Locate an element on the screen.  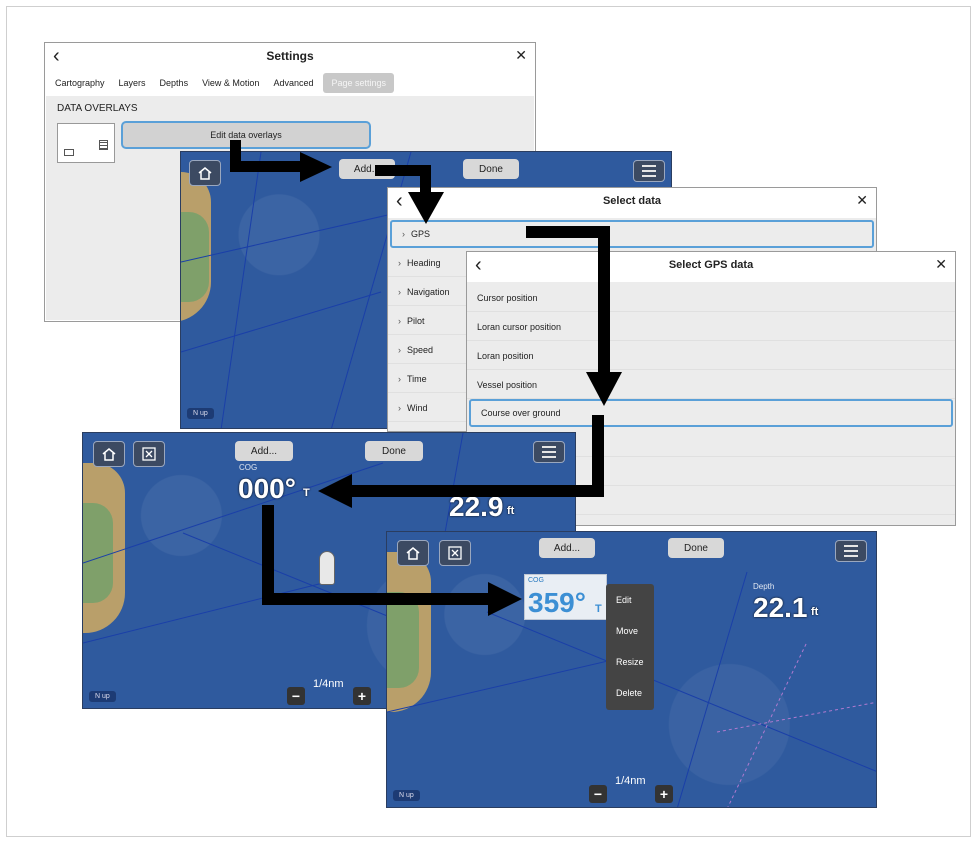
list-item-course-over-ground: Course over ground is located at coordinates (711, 413).